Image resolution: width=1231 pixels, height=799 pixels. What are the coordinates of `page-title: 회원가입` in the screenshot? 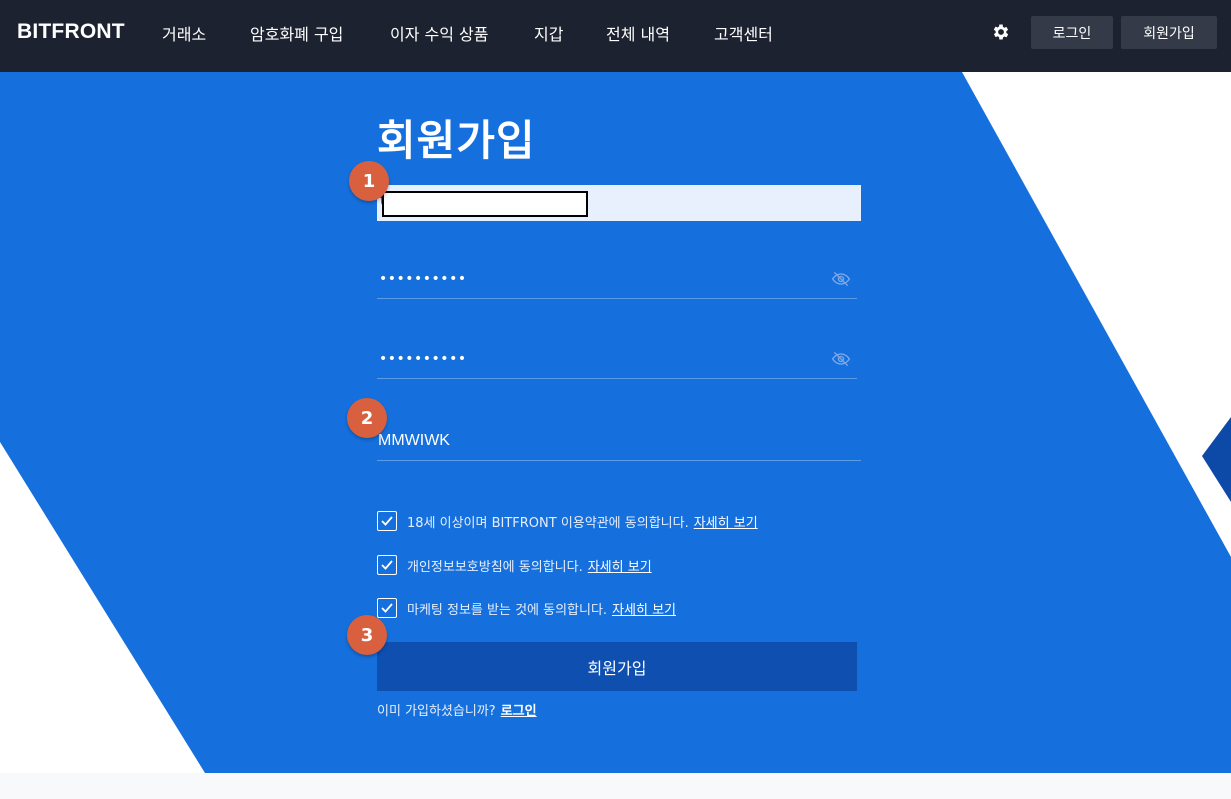 It's located at (456, 140).